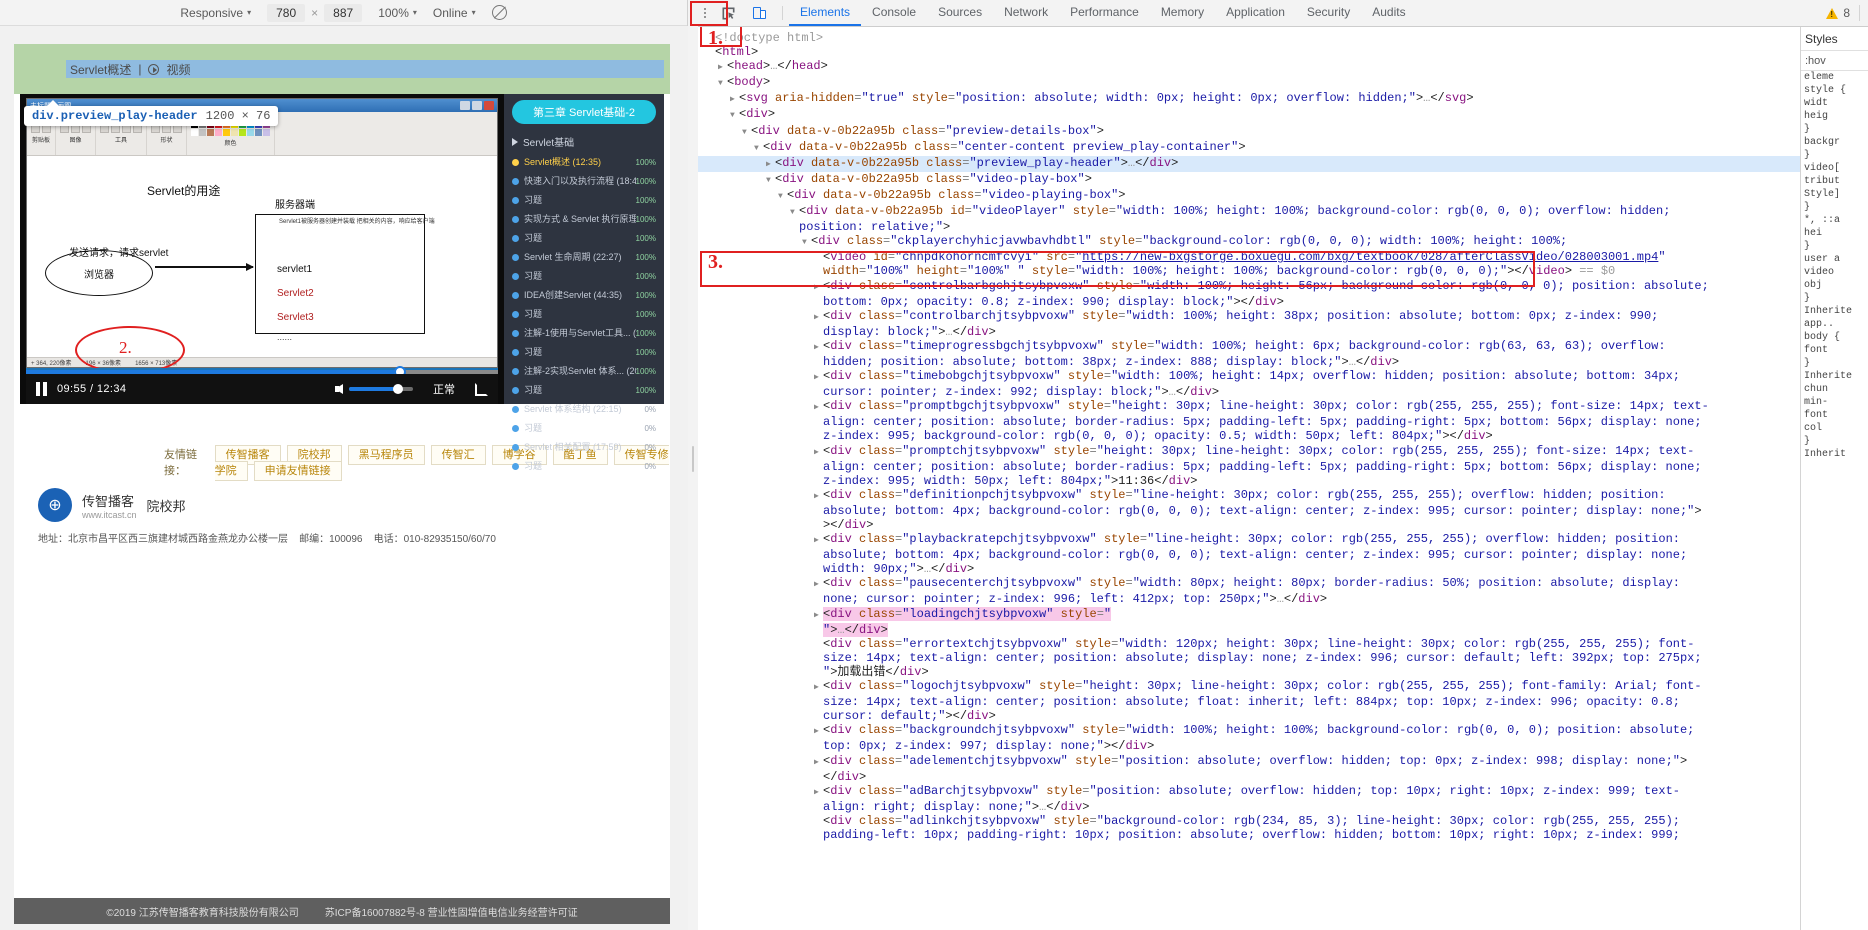 The height and width of the screenshot is (930, 1868). I want to click on device-zoom-select: 100% ▾, so click(397, 13).